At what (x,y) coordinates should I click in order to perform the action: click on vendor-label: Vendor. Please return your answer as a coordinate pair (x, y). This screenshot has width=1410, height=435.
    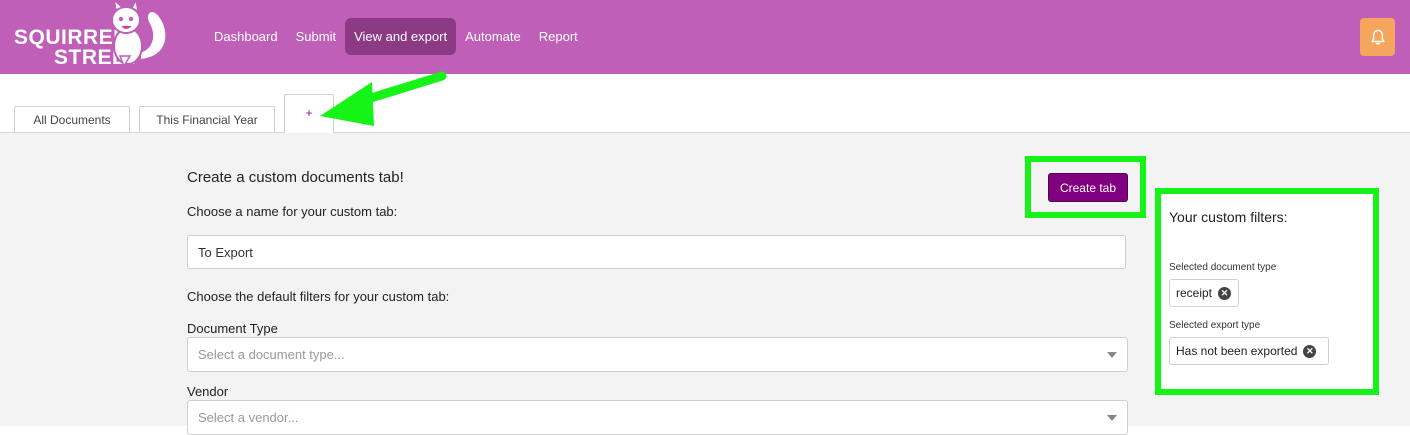
    Looking at the image, I should click on (208, 391).